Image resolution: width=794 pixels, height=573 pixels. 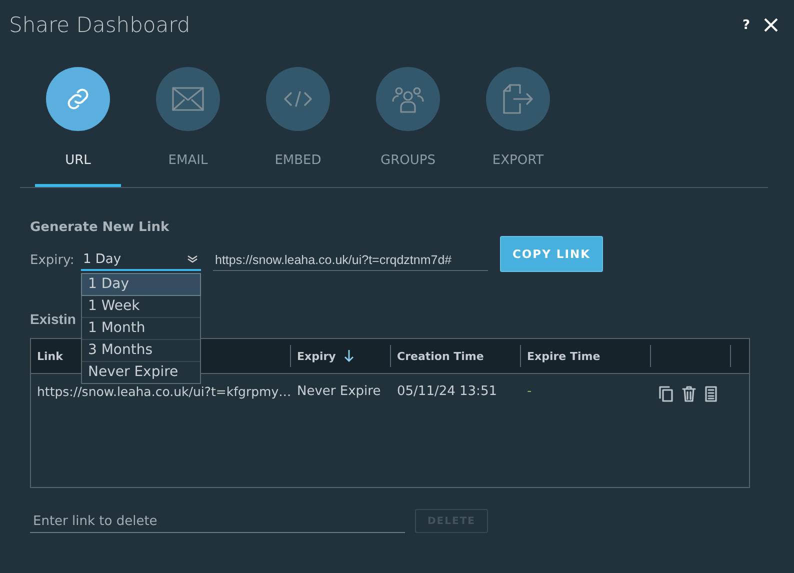 I want to click on url-field: https://snow.leaha.co.uk/ui?t=crqdztnm7d#, so click(x=350, y=260).